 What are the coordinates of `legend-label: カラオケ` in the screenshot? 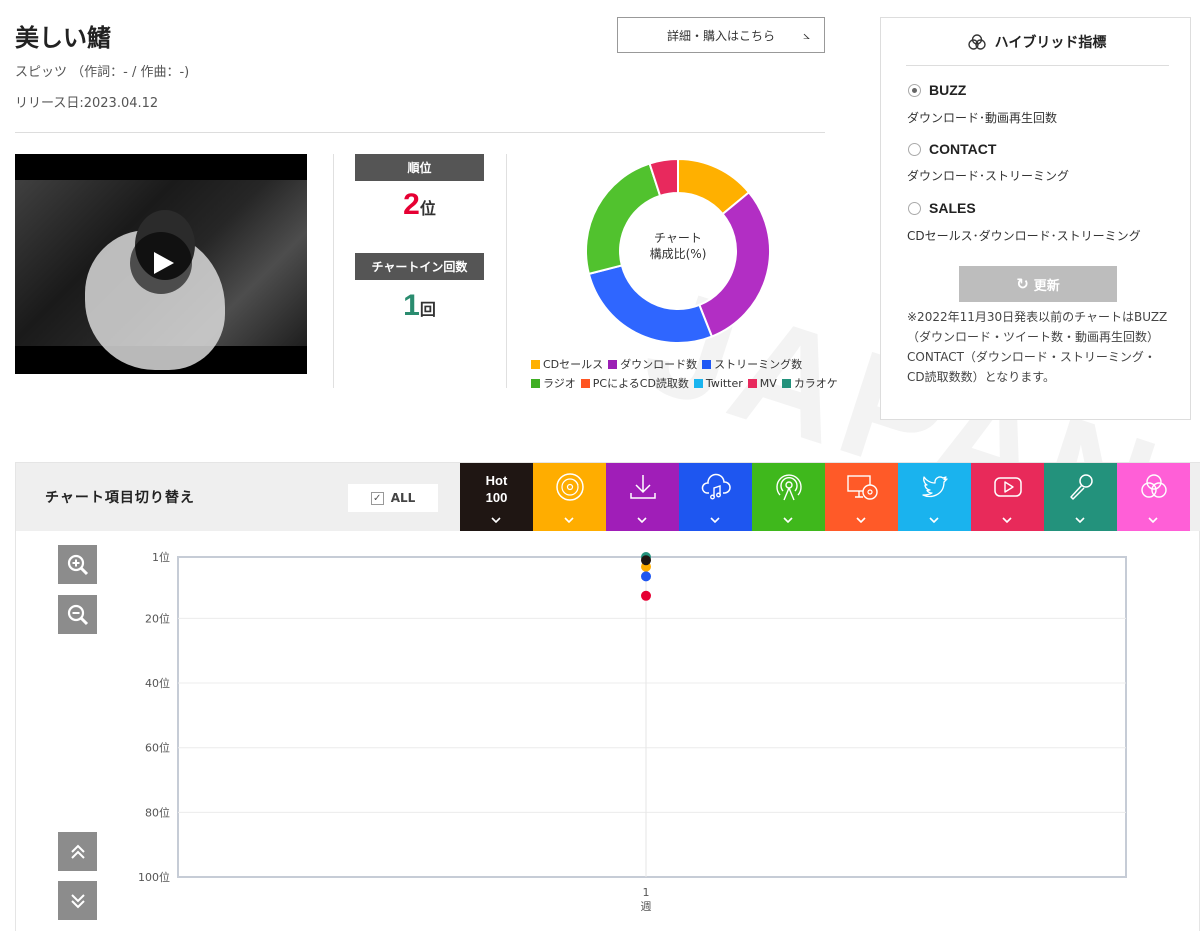 It's located at (815, 383).